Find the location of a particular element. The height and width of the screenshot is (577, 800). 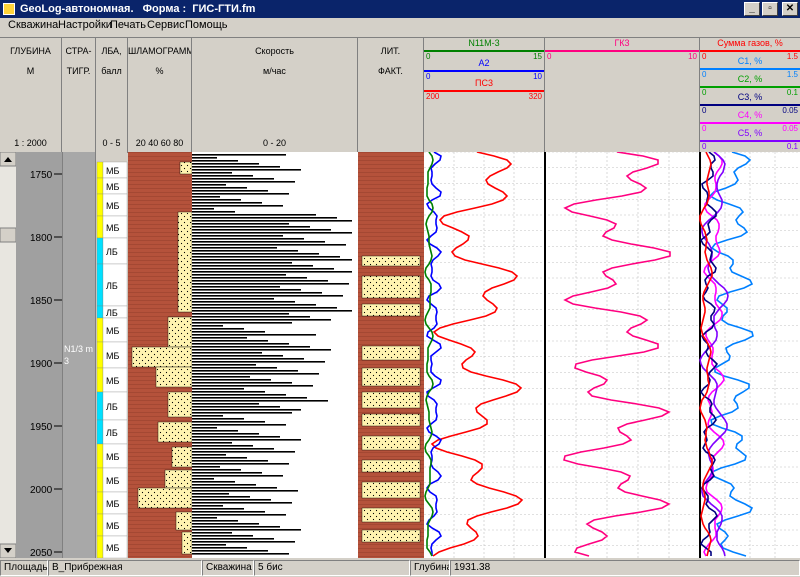

shlam-track is located at coordinates (160, 355).